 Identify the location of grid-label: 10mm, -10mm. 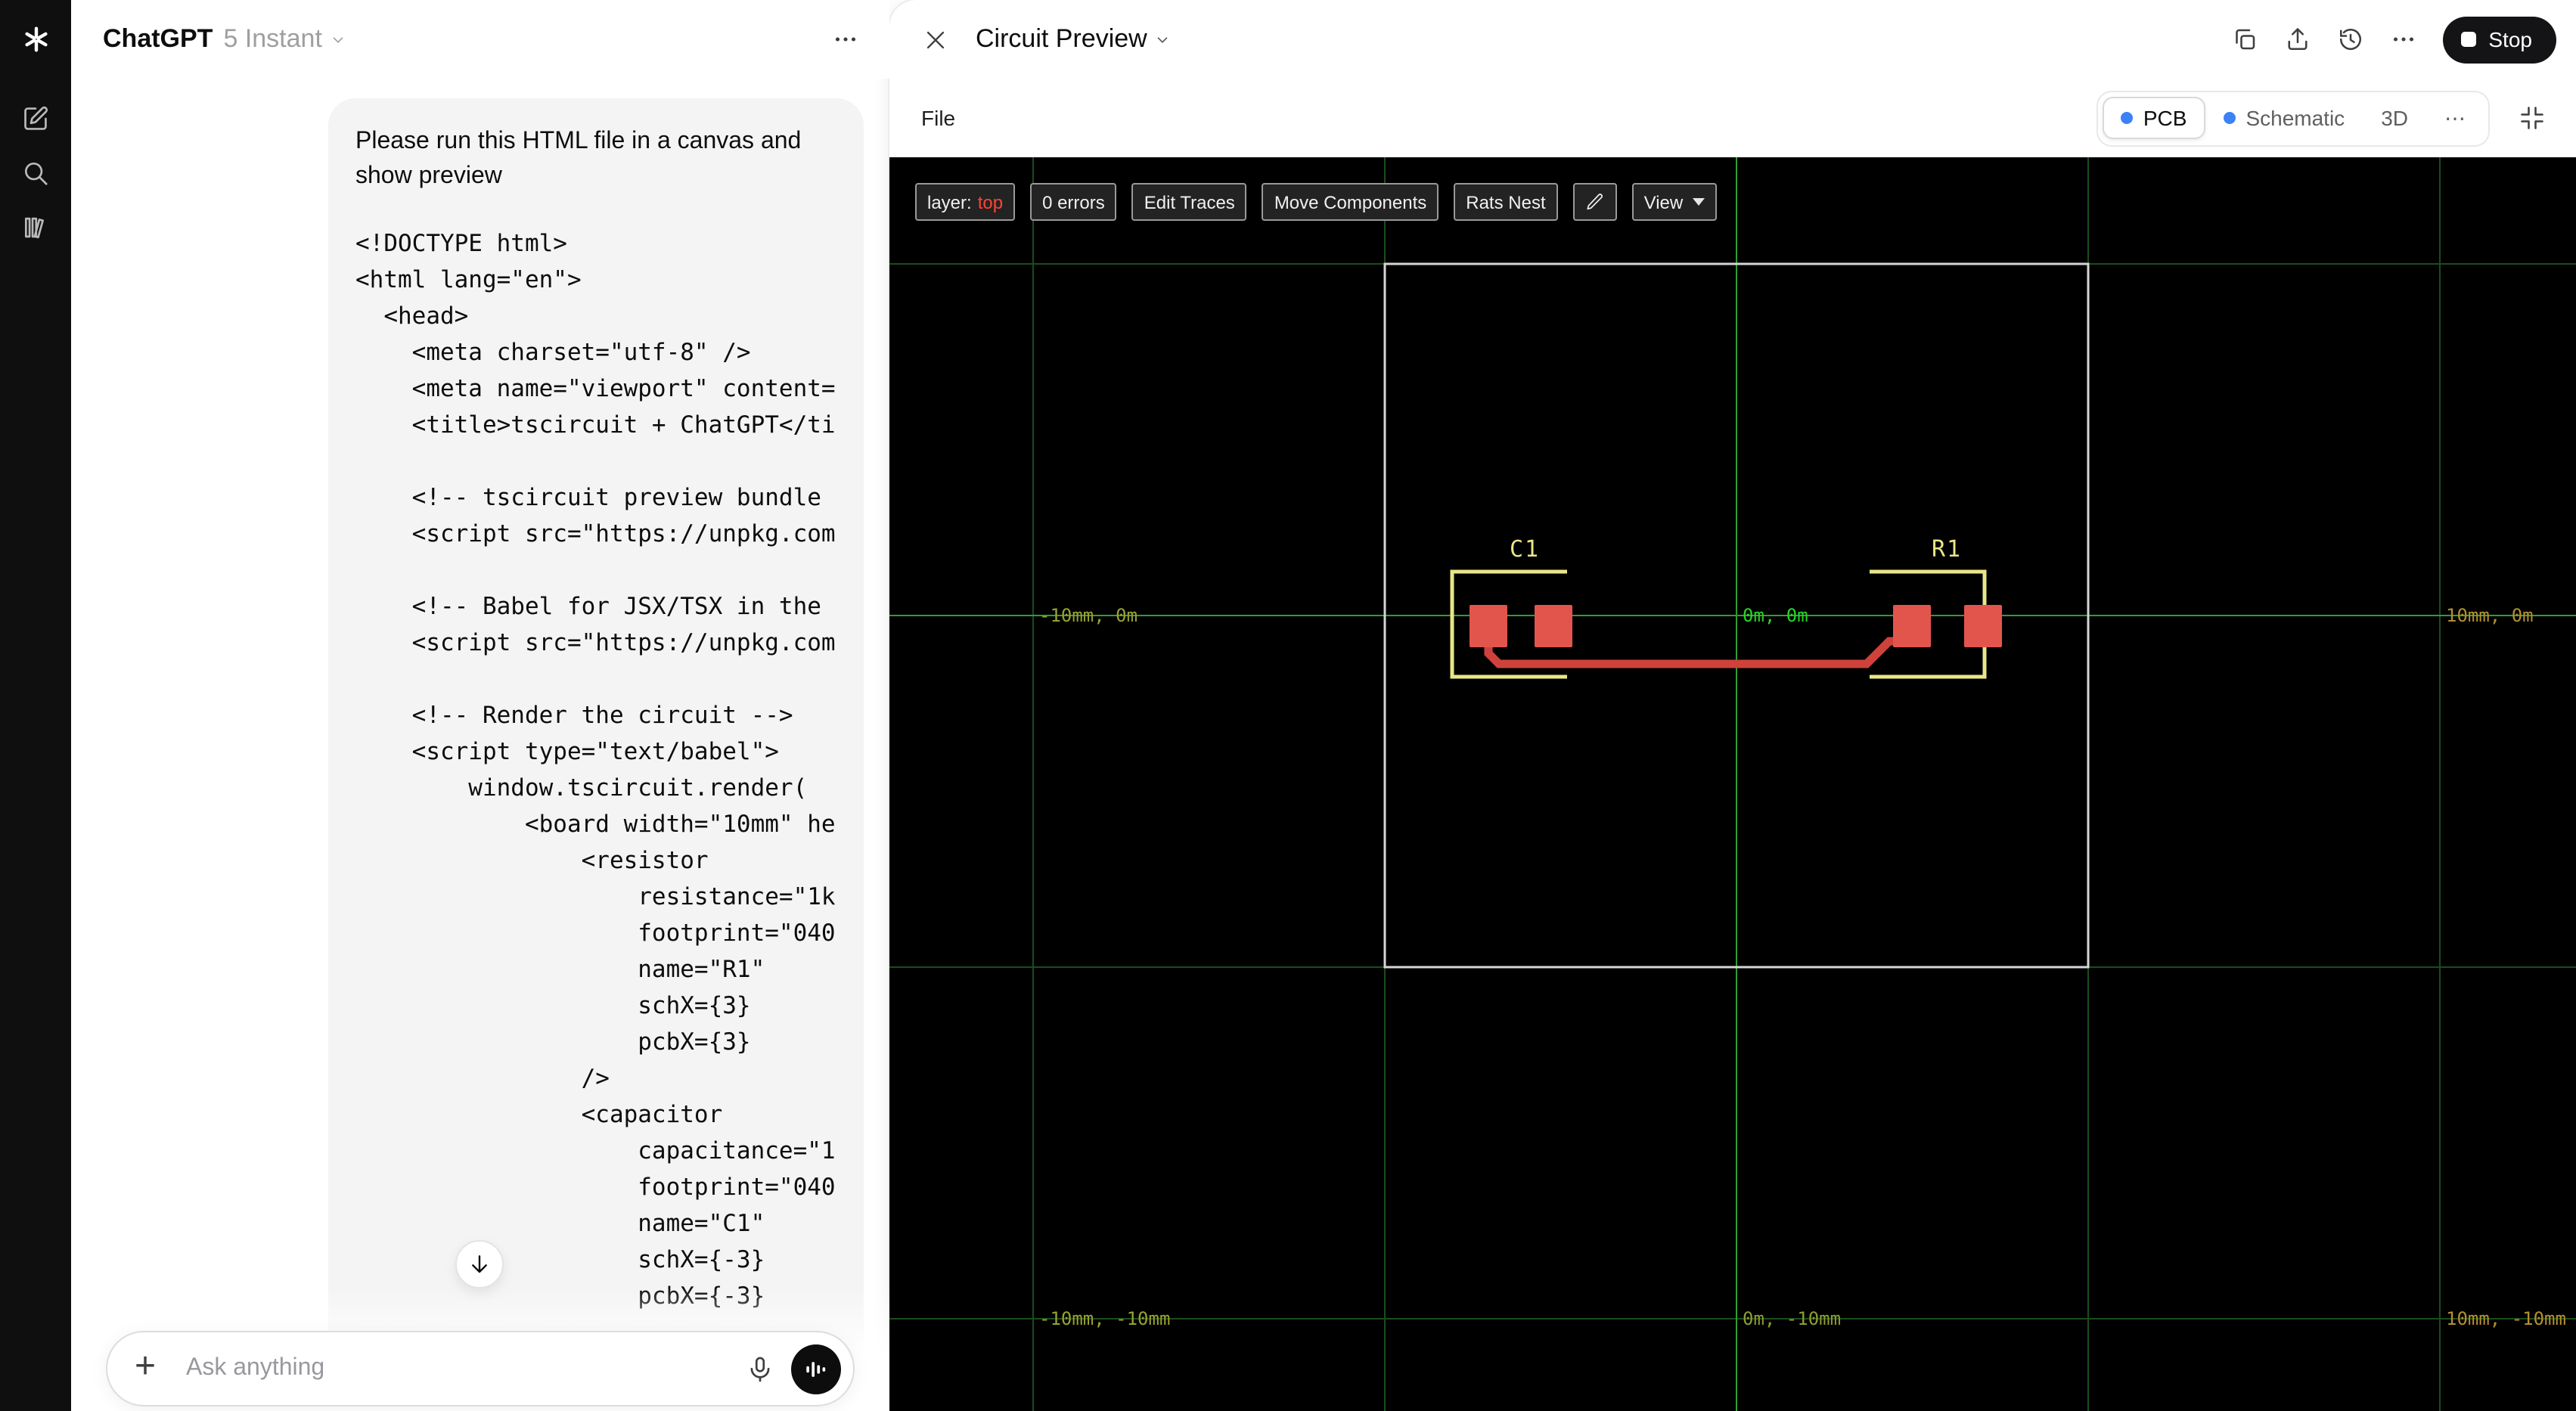
(2506, 1318).